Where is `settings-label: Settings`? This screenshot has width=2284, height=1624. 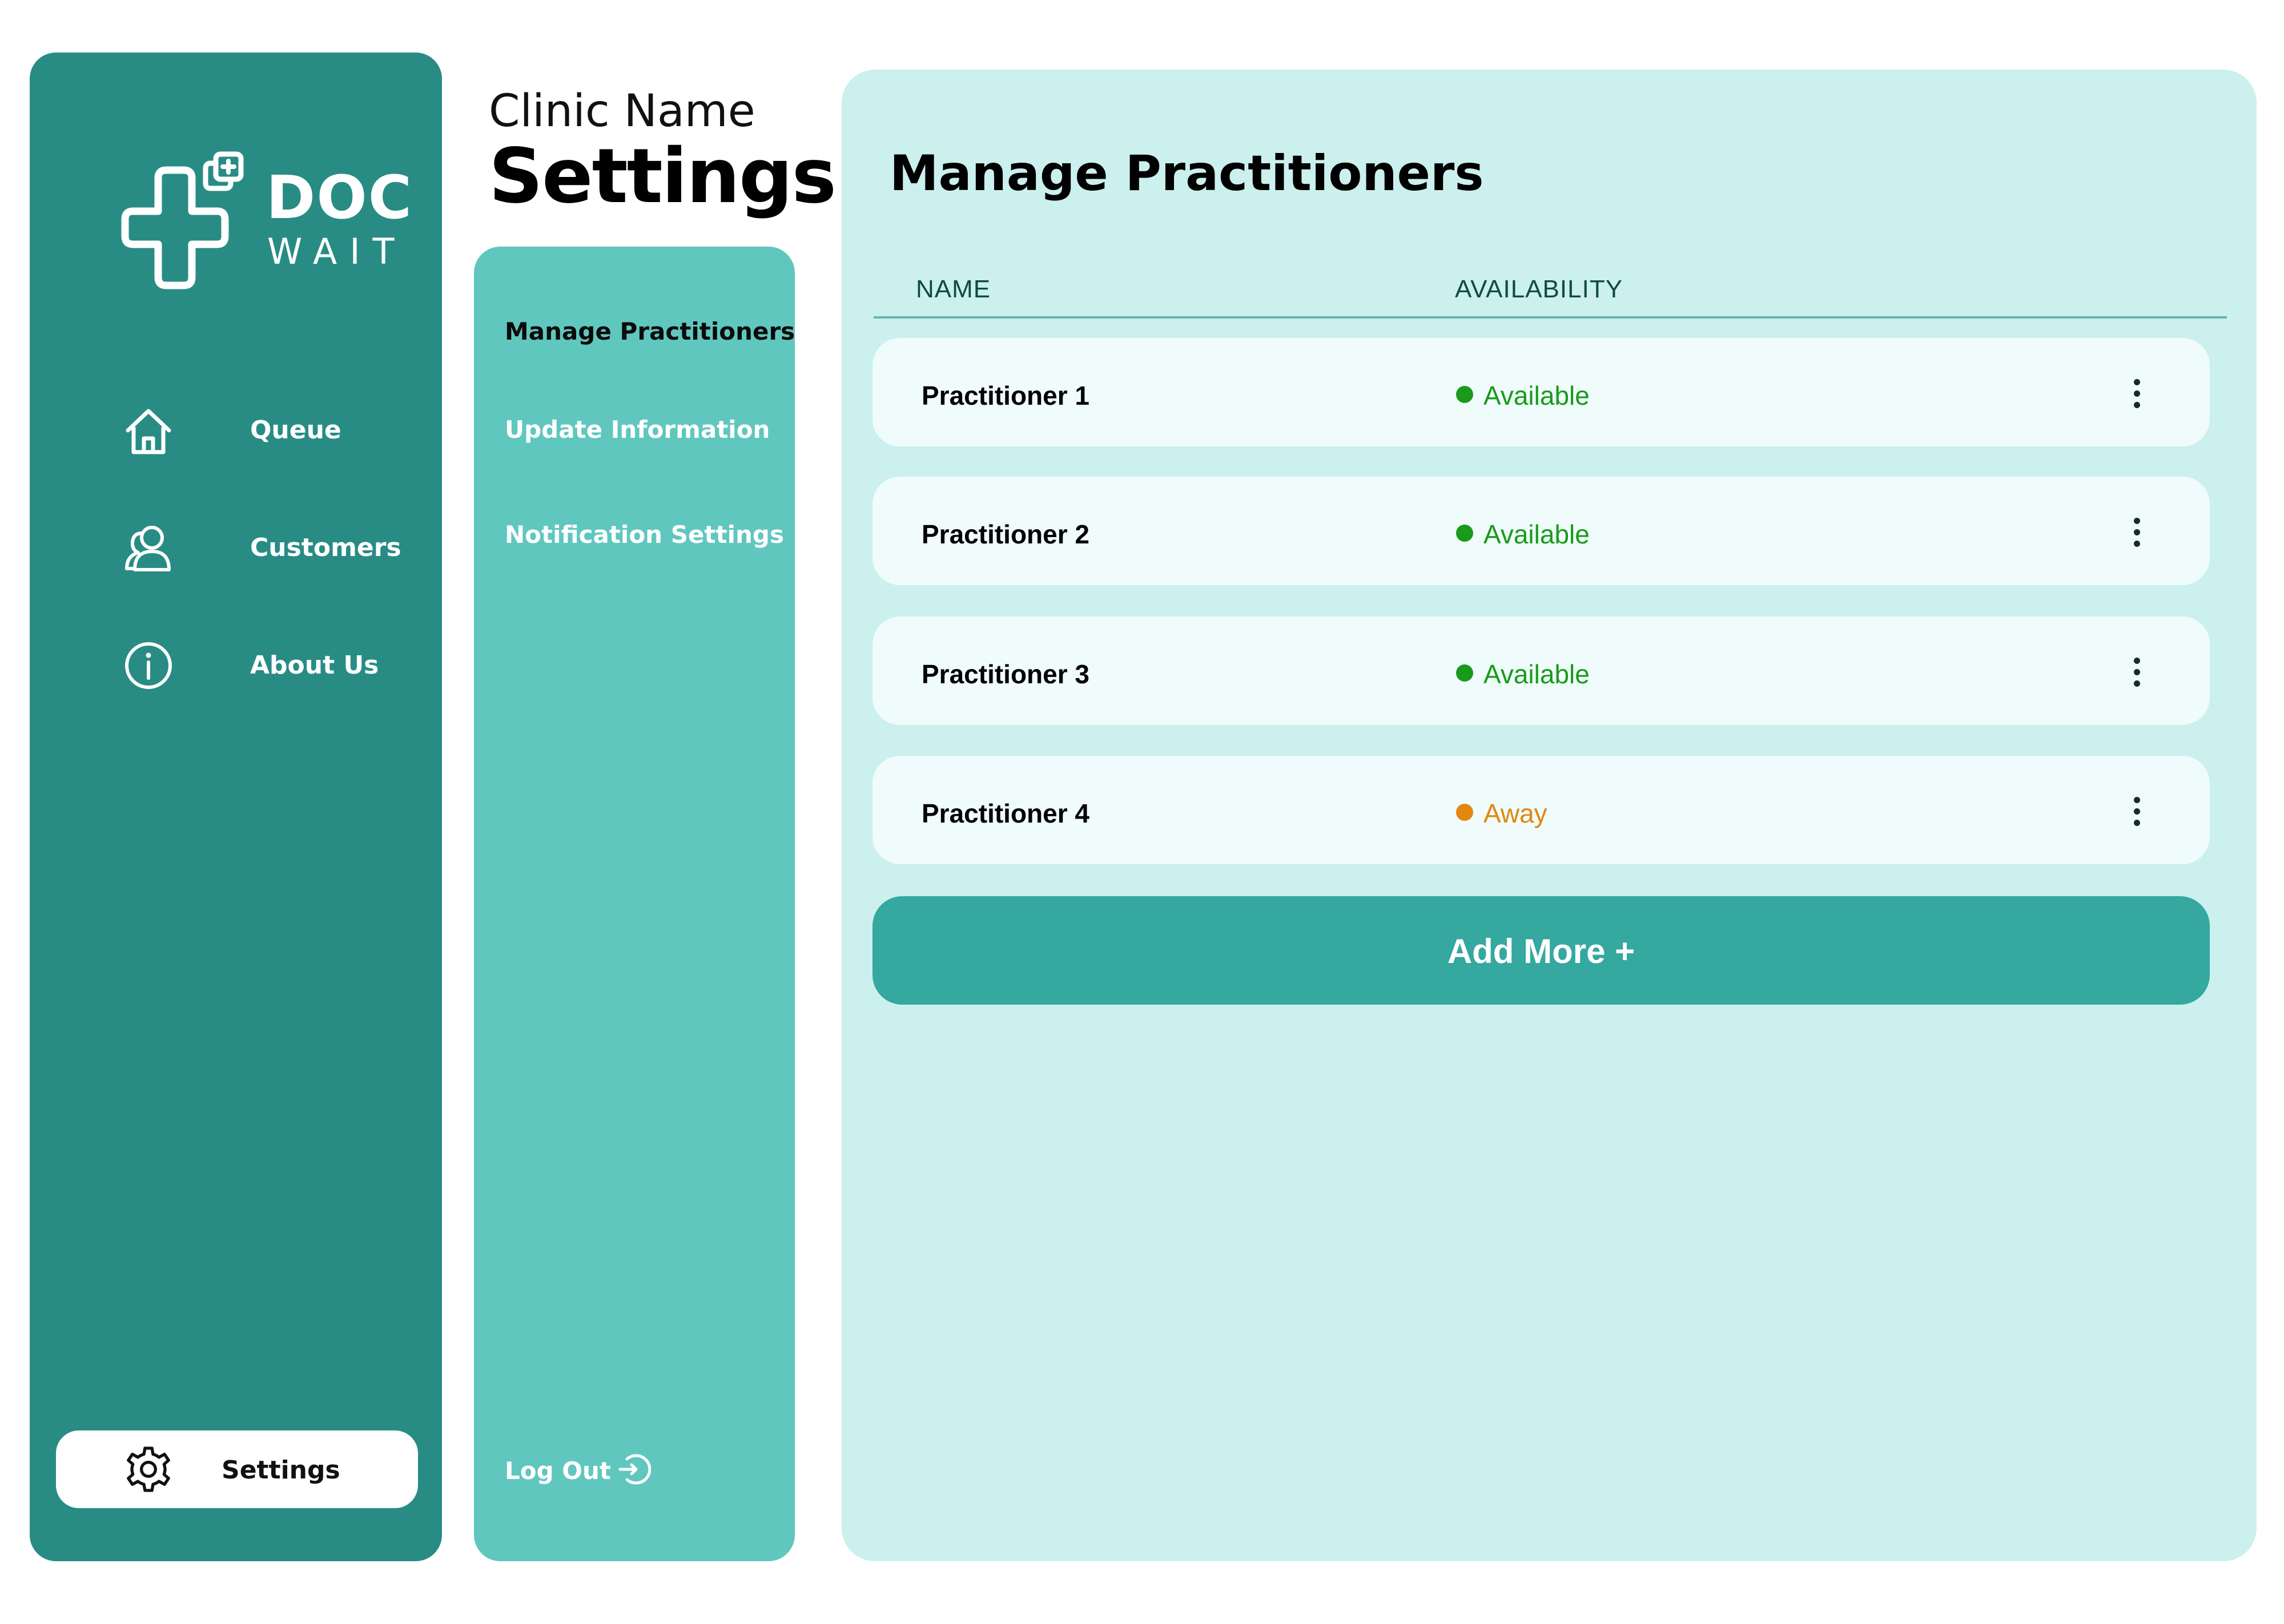 settings-label: Settings is located at coordinates (281, 1471).